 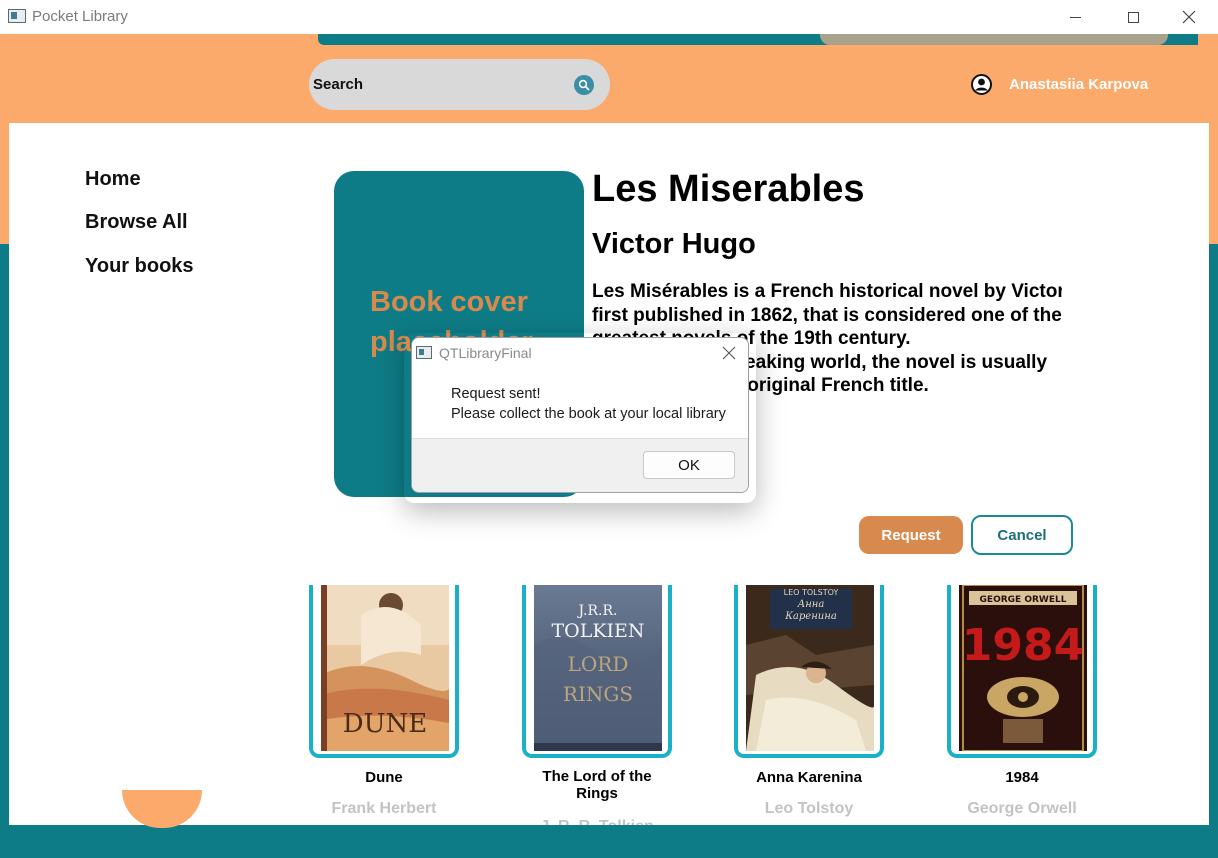 I want to click on window-title: Pocket Library, so click(x=80, y=16).